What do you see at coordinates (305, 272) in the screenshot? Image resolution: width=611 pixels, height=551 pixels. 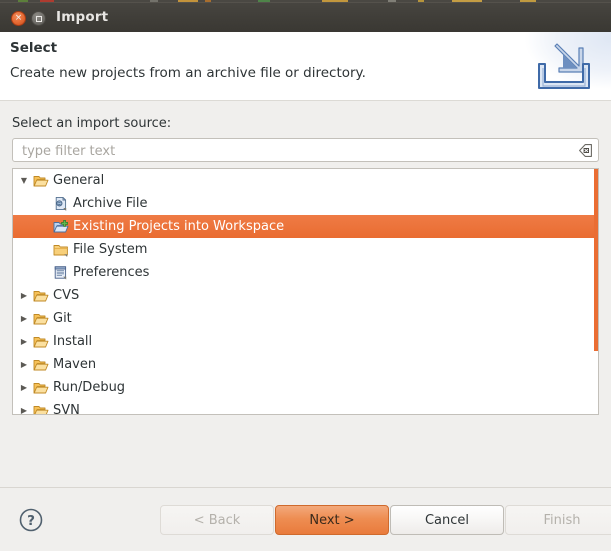 I see `tree-item-preferences: Preferences` at bounding box center [305, 272].